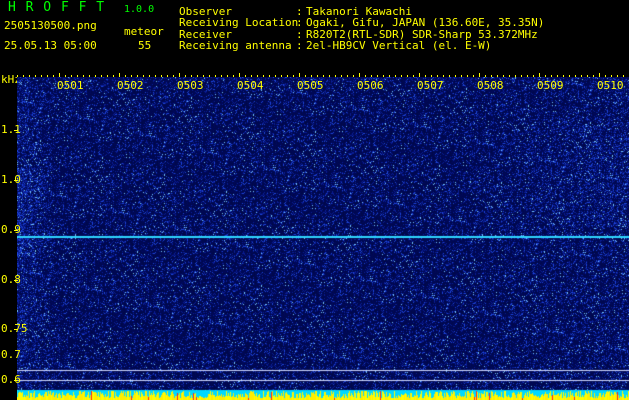 Image resolution: width=629 pixels, height=400 pixels. I want to click on info-key-antenna: Receiving antenna, so click(235, 45).